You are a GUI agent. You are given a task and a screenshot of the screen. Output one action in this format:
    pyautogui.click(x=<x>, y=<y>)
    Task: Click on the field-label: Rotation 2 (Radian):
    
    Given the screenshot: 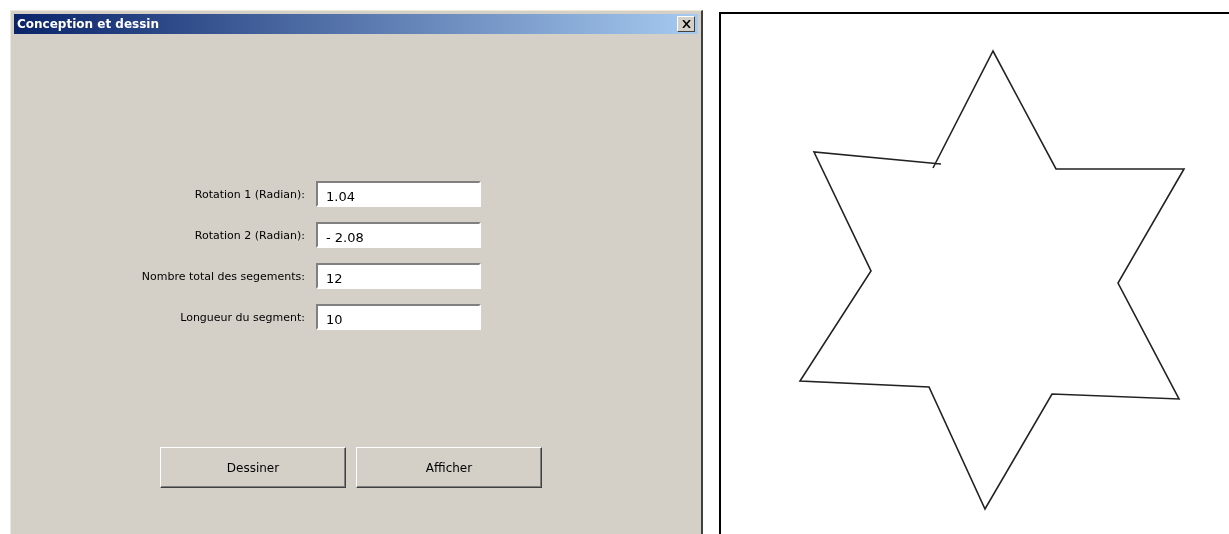 What is the action you would take?
    pyautogui.click(x=249, y=235)
    